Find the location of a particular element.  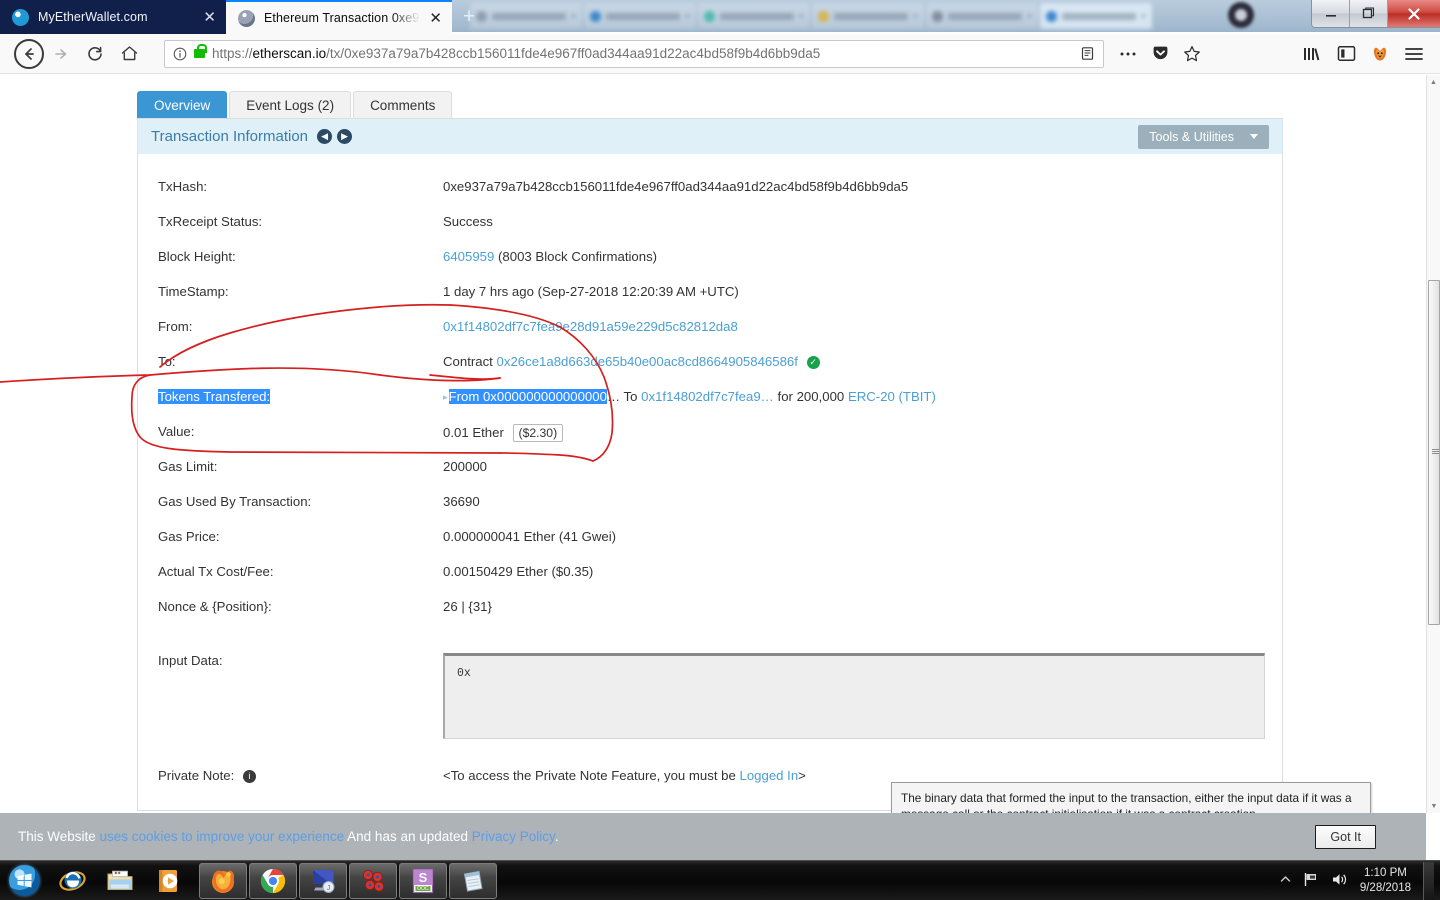

token-for-word: for is located at coordinates (785, 396).